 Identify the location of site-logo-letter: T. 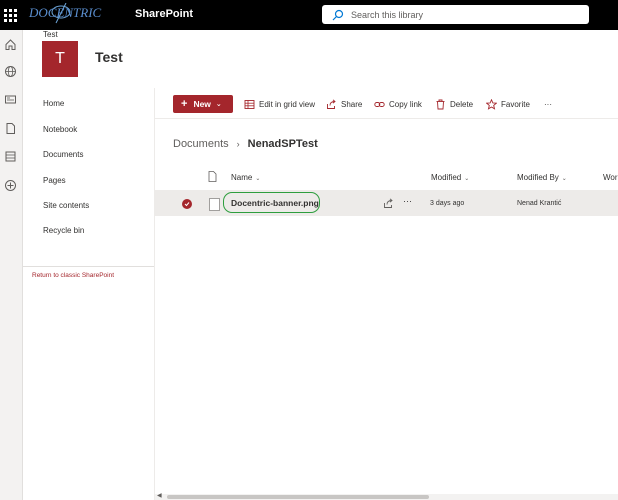
(60, 58).